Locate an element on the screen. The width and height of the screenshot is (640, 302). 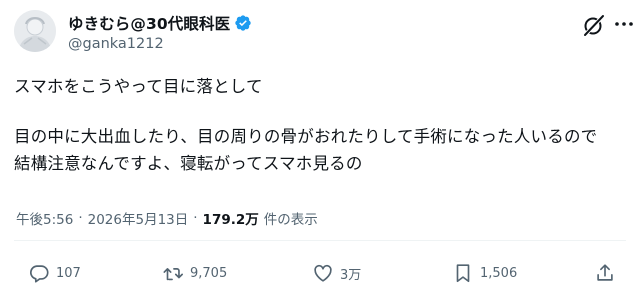
post-text-line: スマホをこうやって目に落として is located at coordinates (138, 86).